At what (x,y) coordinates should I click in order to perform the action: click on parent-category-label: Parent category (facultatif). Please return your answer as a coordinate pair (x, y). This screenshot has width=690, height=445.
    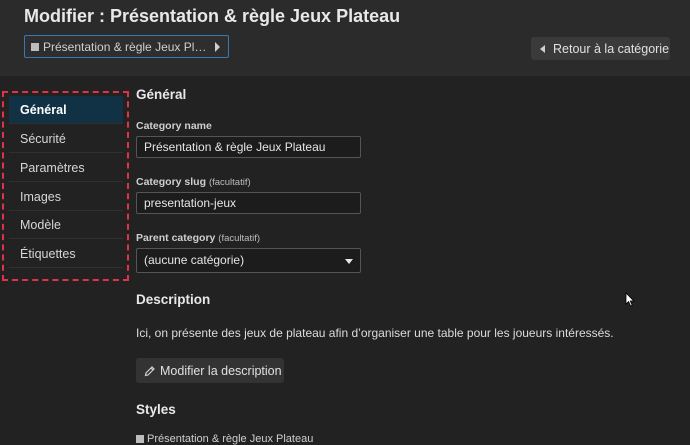
    Looking at the image, I should click on (198, 238).